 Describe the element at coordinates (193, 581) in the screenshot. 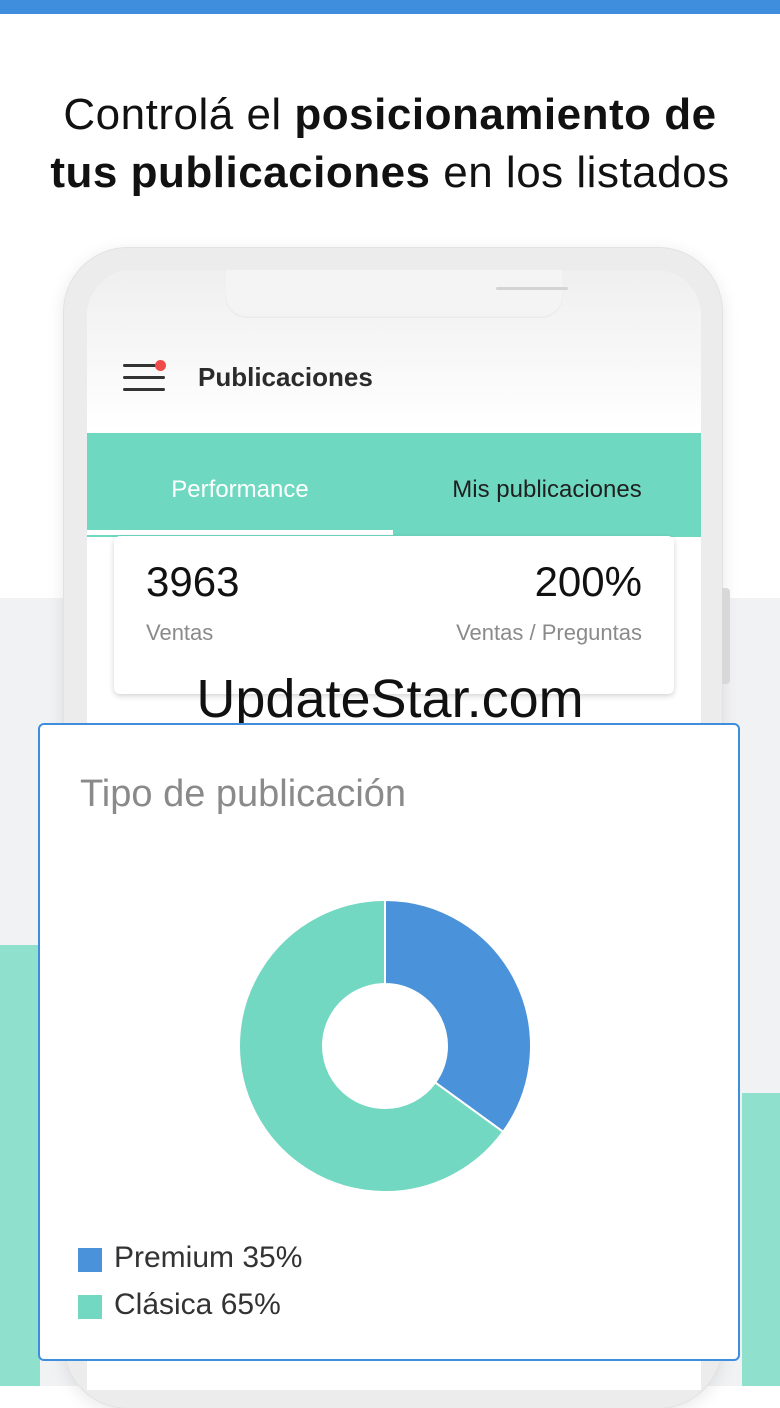

I see `sales-value: 3963` at that location.